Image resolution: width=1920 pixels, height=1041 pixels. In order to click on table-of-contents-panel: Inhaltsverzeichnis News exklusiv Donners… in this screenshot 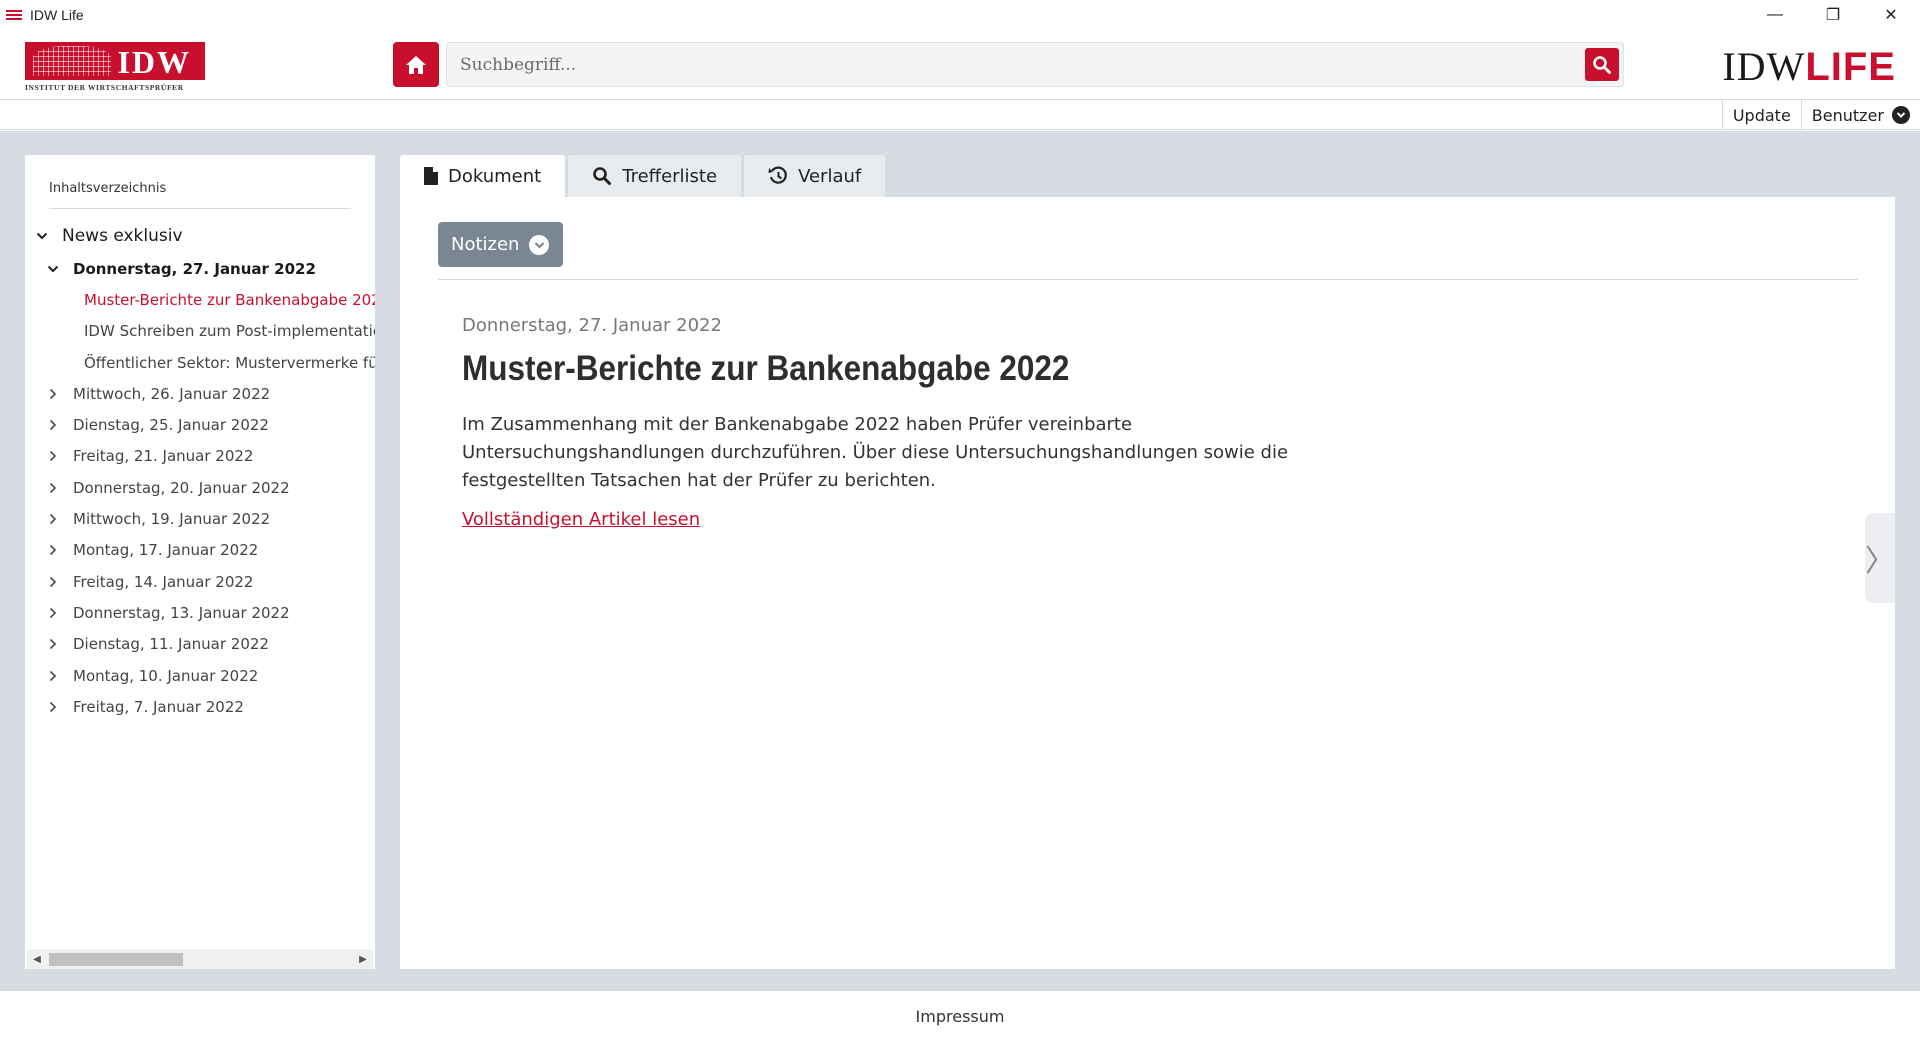, I will do `click(200, 562)`.